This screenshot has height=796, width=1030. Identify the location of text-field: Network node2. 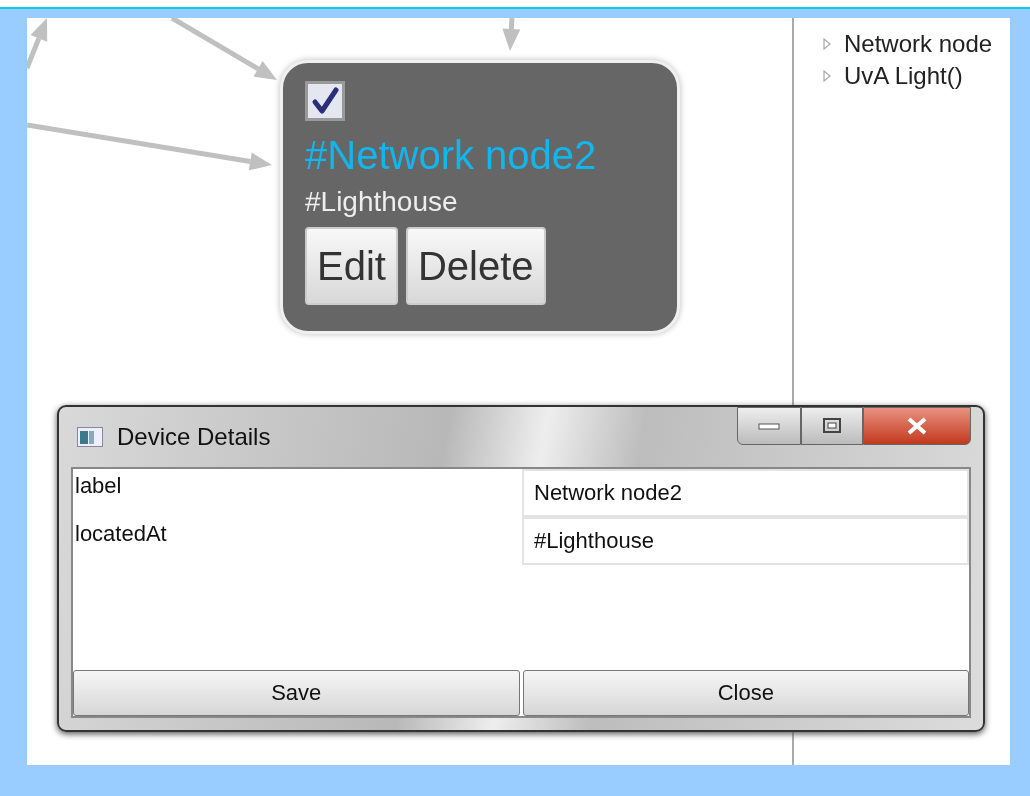
(745, 493).